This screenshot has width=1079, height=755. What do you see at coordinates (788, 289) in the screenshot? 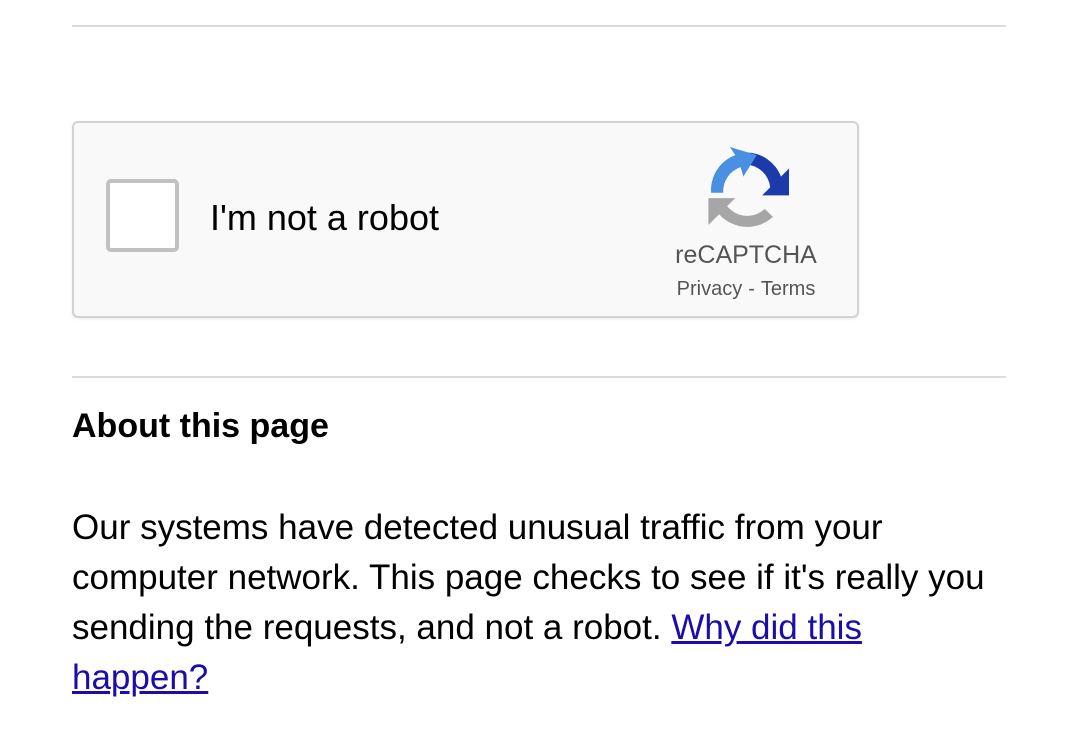
I see `terms-link: Terms` at bounding box center [788, 289].